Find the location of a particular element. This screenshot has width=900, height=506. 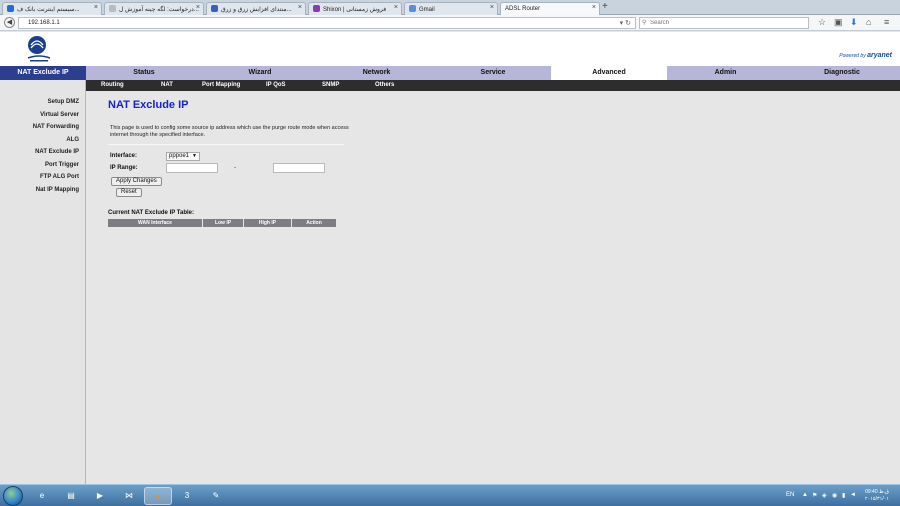

clock: 09:40 ق.ظ ۲۰۱۵/۳۱/۰۱ is located at coordinates (877, 496).